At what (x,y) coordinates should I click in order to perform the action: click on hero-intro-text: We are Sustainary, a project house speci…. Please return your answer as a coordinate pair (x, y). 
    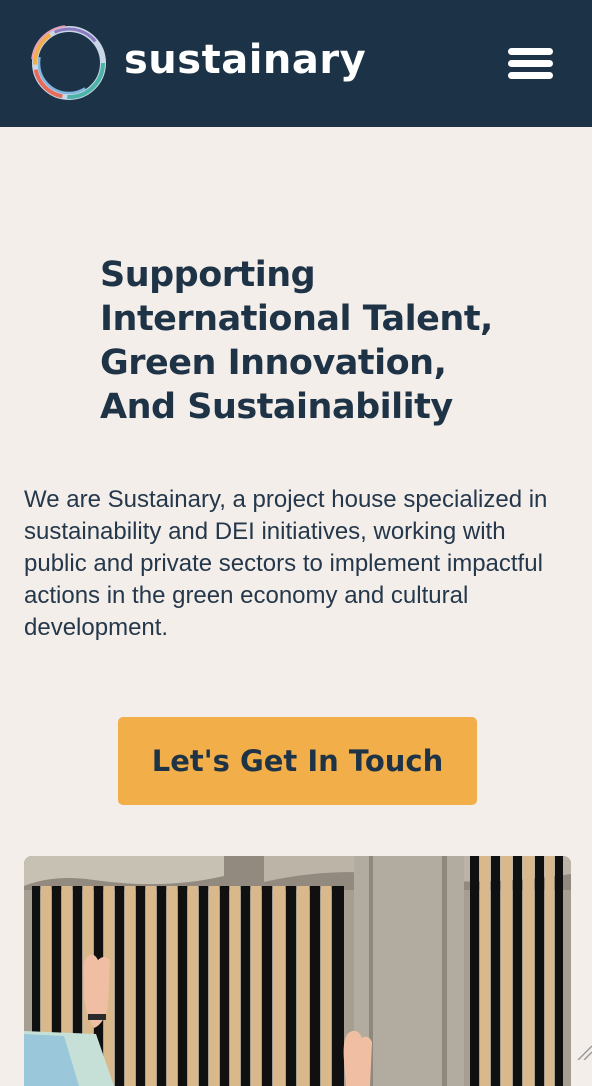
    Looking at the image, I should click on (286, 563).